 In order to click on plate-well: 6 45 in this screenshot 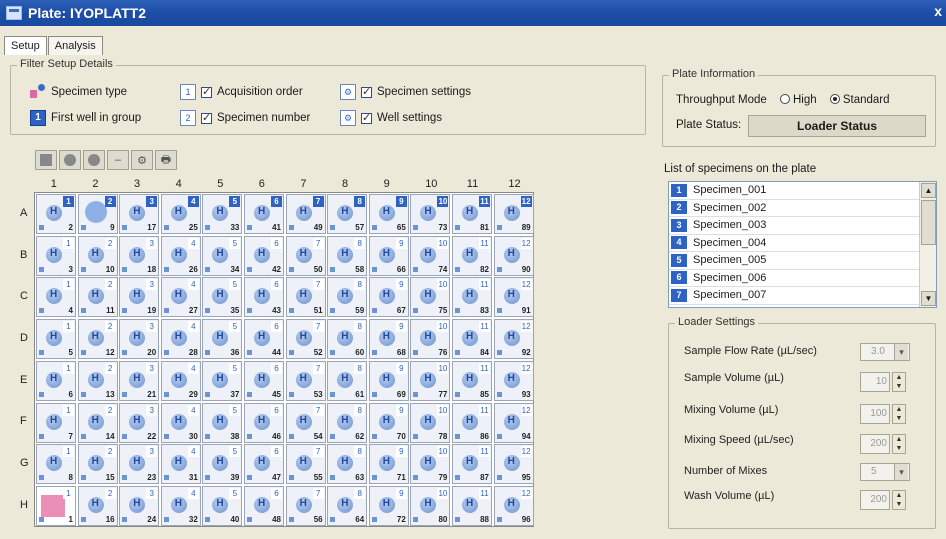, I will do `click(264, 380)`.